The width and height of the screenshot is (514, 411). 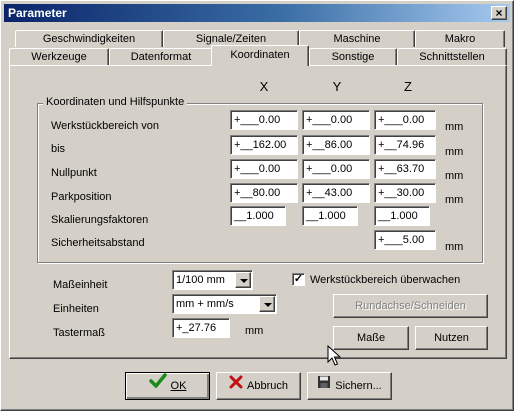 What do you see at coordinates (405, 120) in the screenshot?
I see `werkstueck-von-z-field: +___0.00` at bounding box center [405, 120].